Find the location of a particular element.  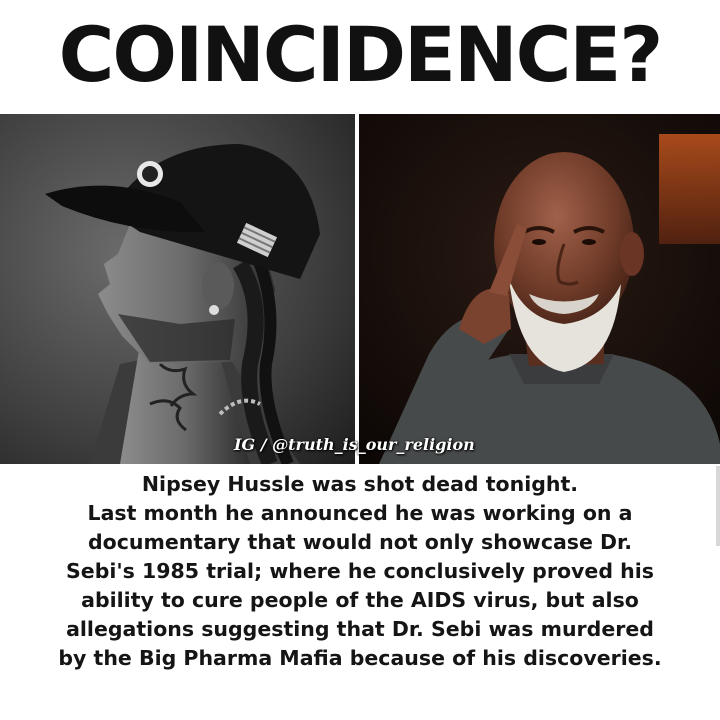

watermark-handle: IG / @truth_is_our_religion is located at coordinates (354, 444).